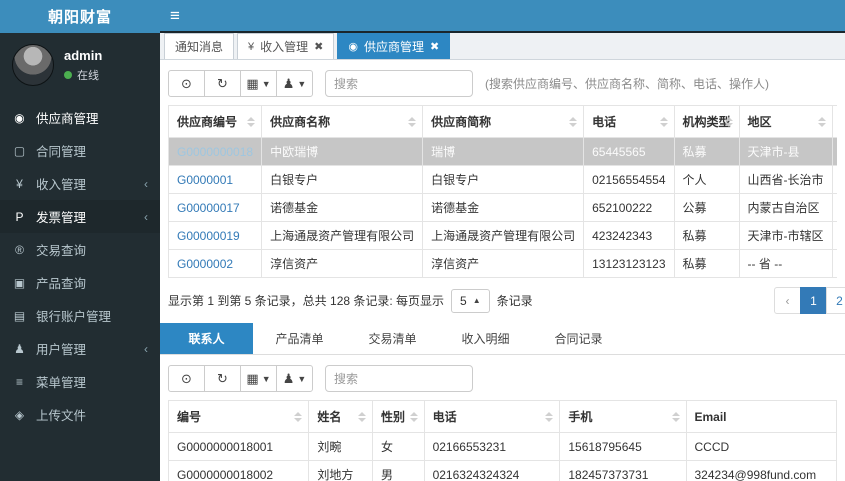 The image size is (845, 481). I want to click on cell-org-type: 私募, so click(706, 151).